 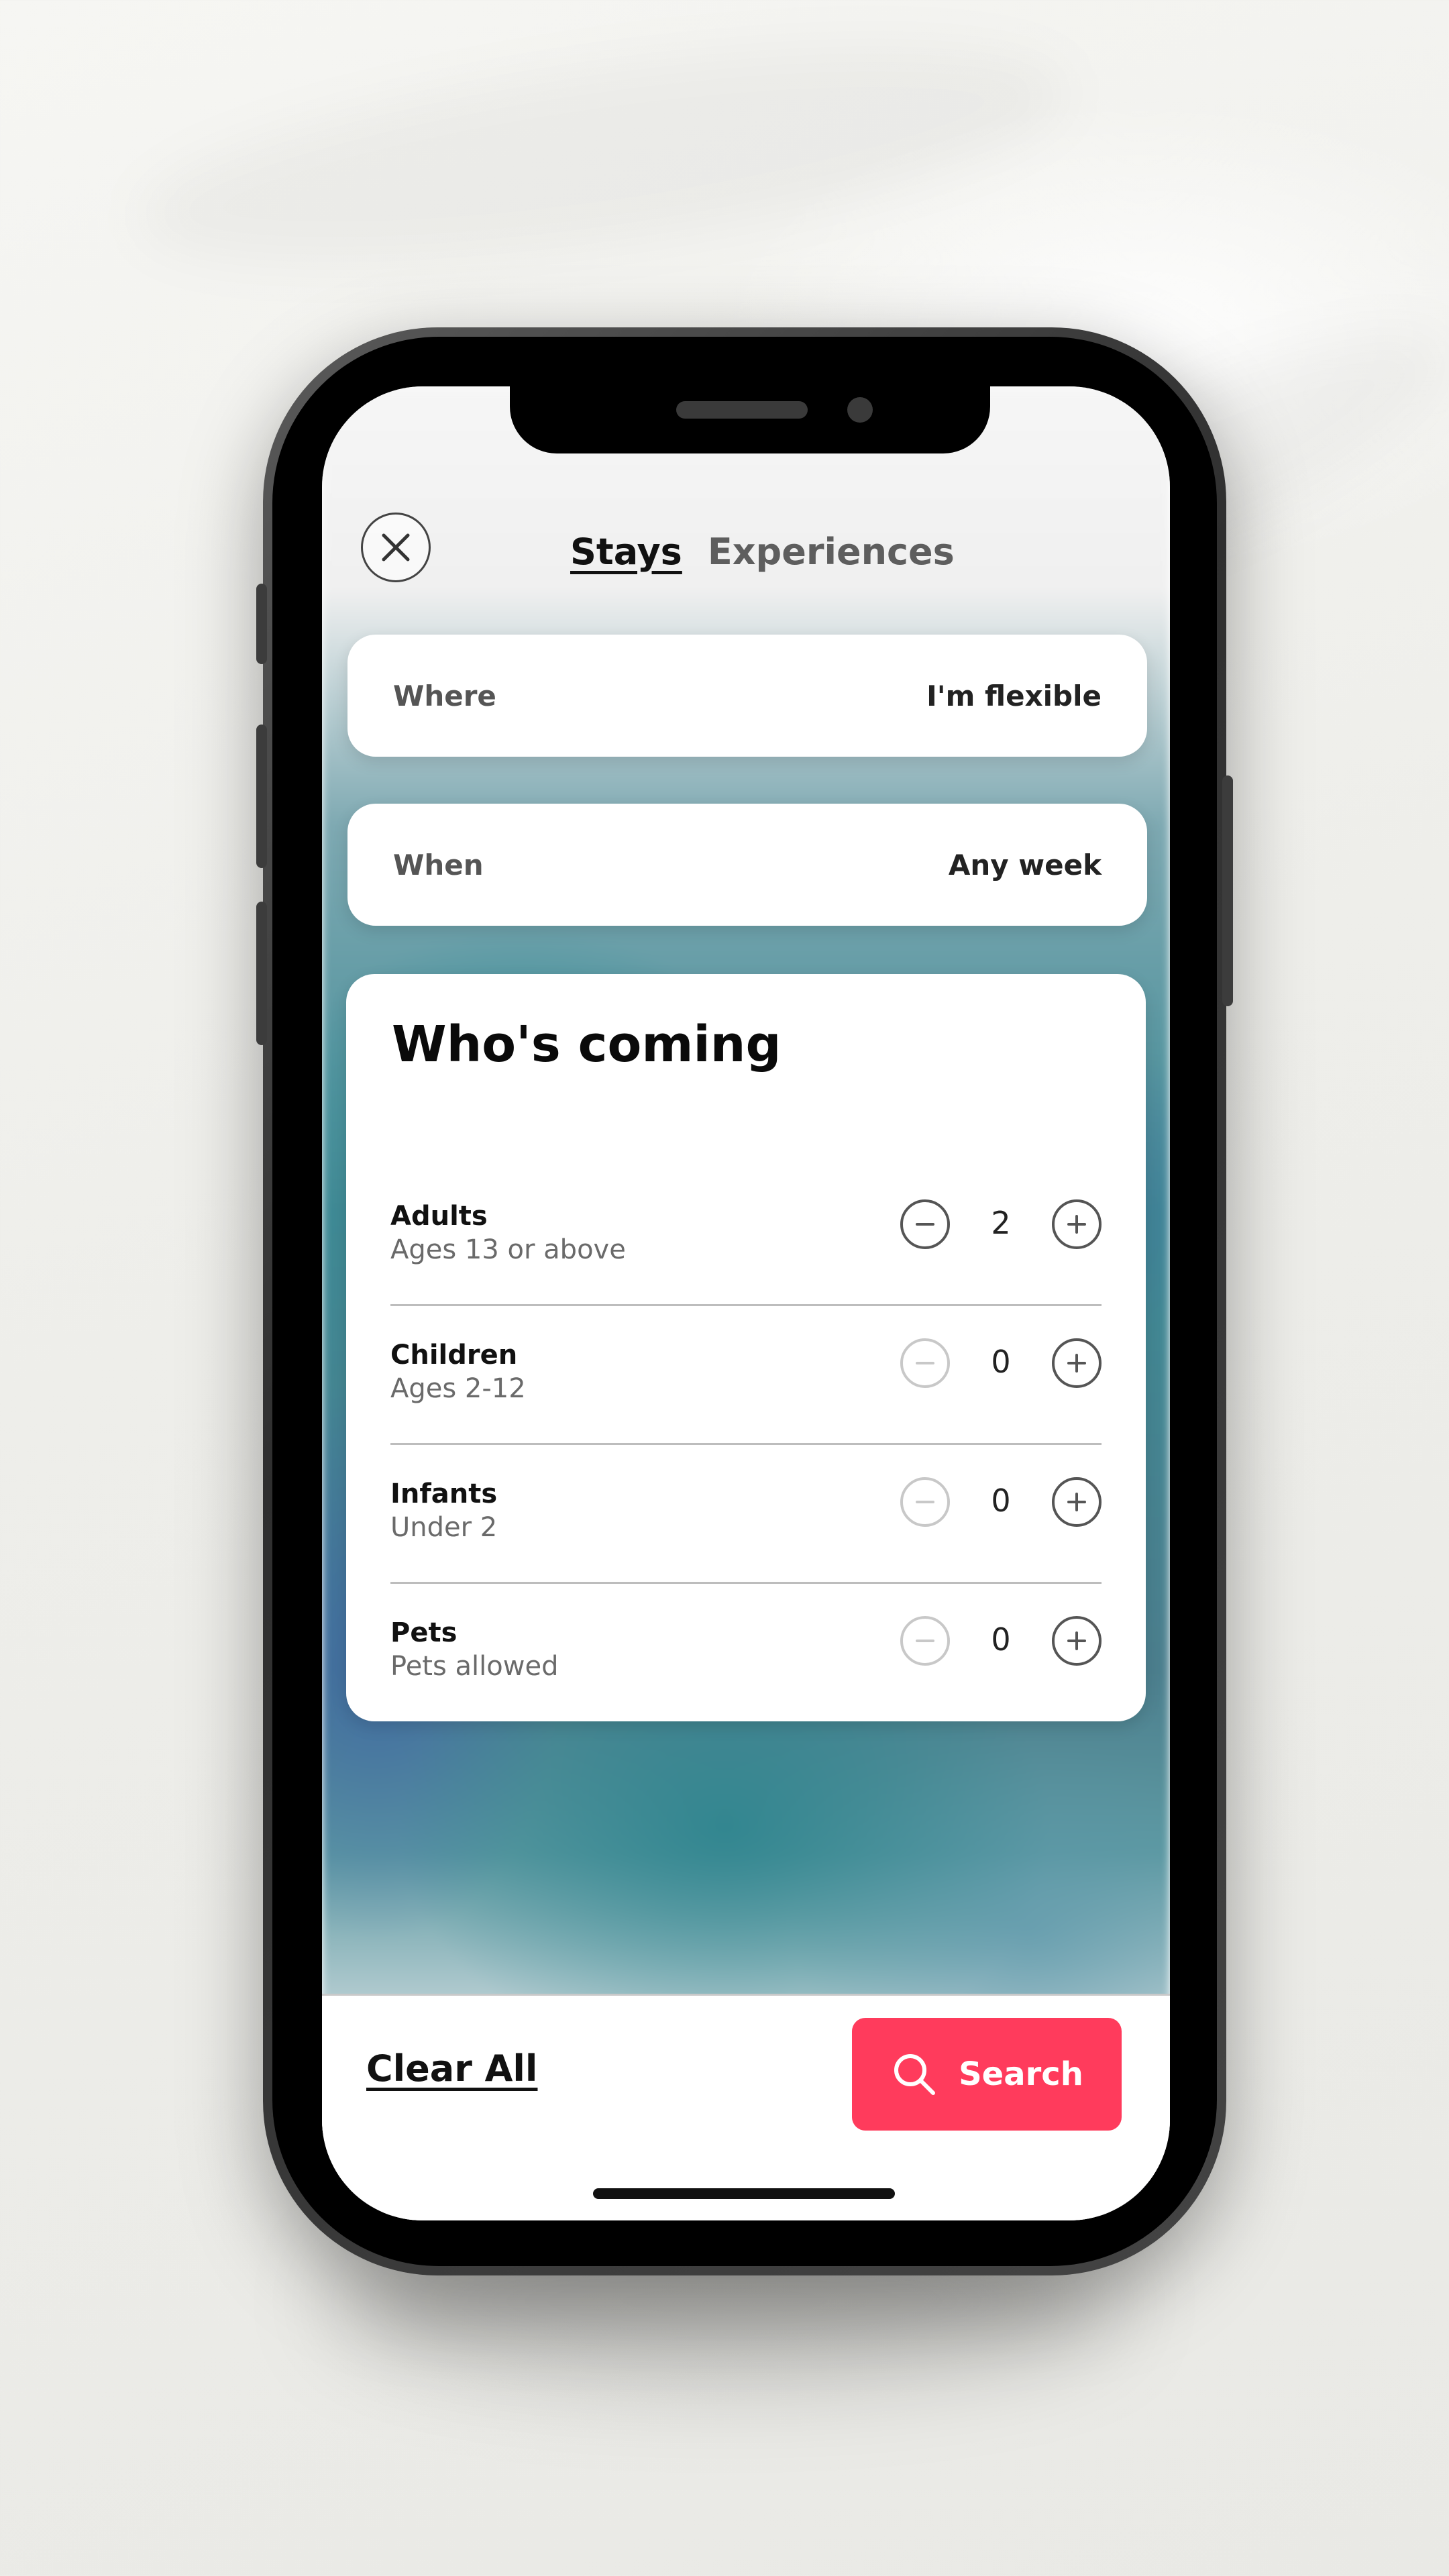 What do you see at coordinates (860, 410) in the screenshot?
I see `phone-camera` at bounding box center [860, 410].